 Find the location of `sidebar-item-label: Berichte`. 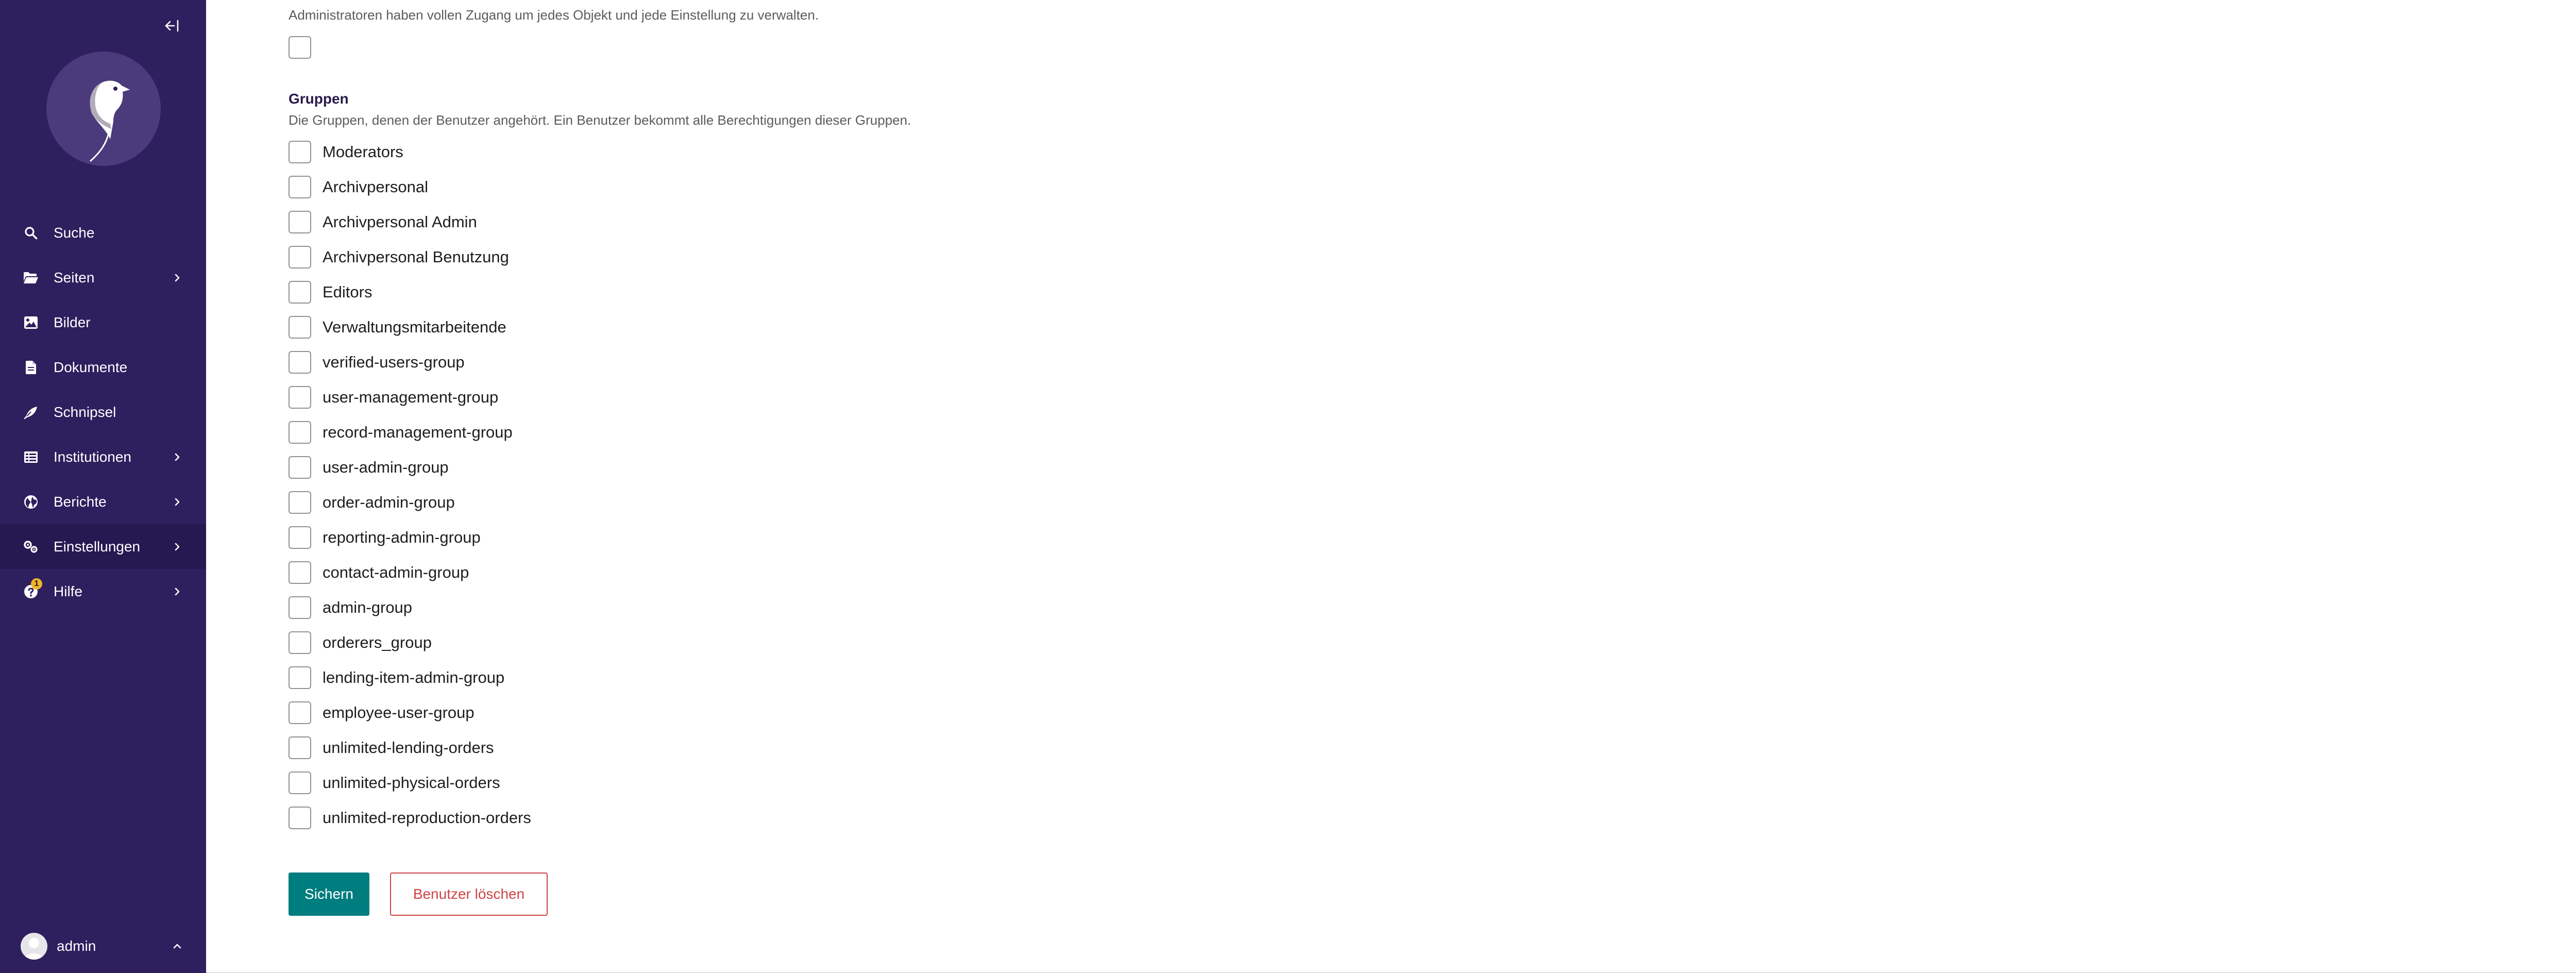

sidebar-item-label: Berichte is located at coordinates (80, 501).